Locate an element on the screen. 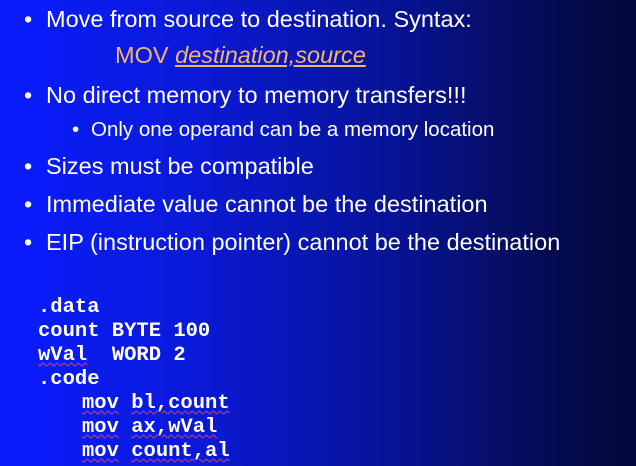  code-line: wVal WORD 2 is located at coordinates (134, 356).